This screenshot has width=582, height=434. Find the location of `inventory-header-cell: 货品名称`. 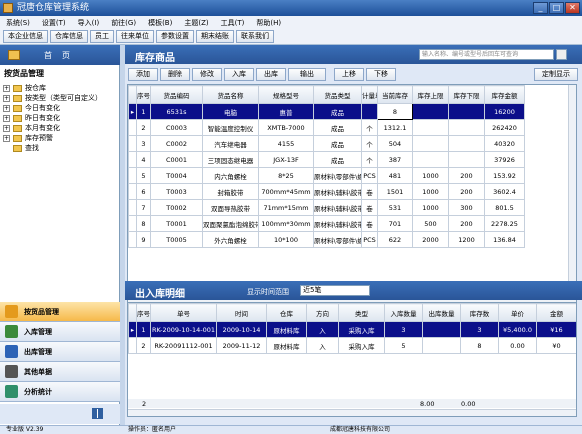

inventory-header-cell: 货品名称 is located at coordinates (230, 94).